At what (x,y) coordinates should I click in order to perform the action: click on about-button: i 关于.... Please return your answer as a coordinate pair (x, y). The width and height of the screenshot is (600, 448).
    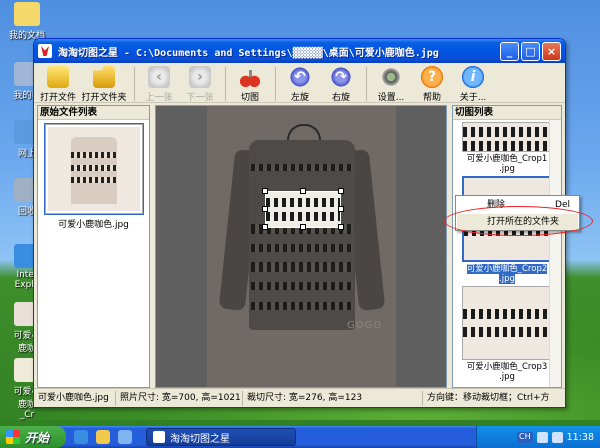
    Looking at the image, I should click on (473, 84).